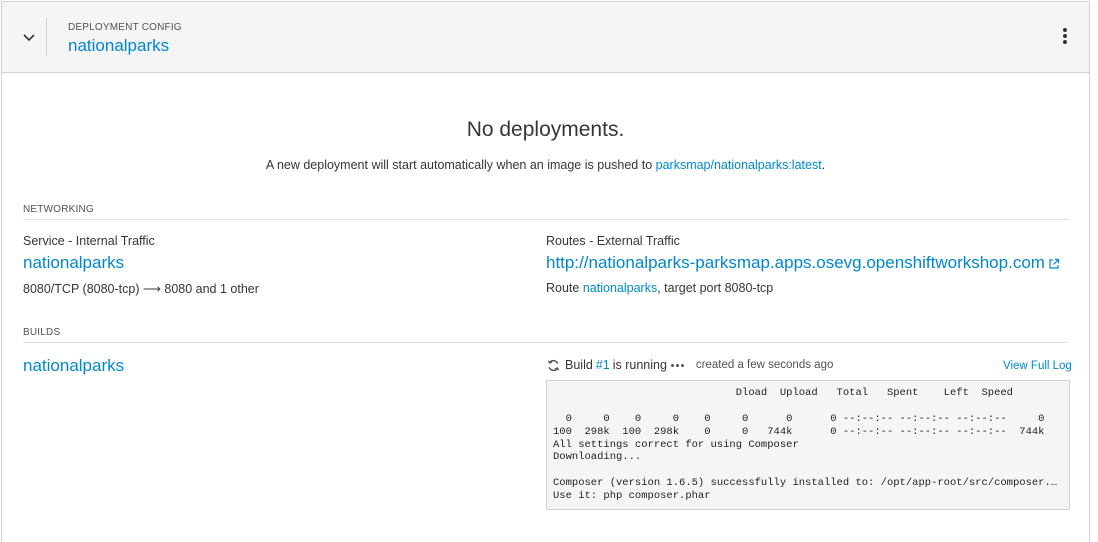 Image resolution: width=1098 pixels, height=542 pixels. Describe the element at coordinates (118, 46) in the screenshot. I see `deployment-config-name-link: nationalparks` at that location.